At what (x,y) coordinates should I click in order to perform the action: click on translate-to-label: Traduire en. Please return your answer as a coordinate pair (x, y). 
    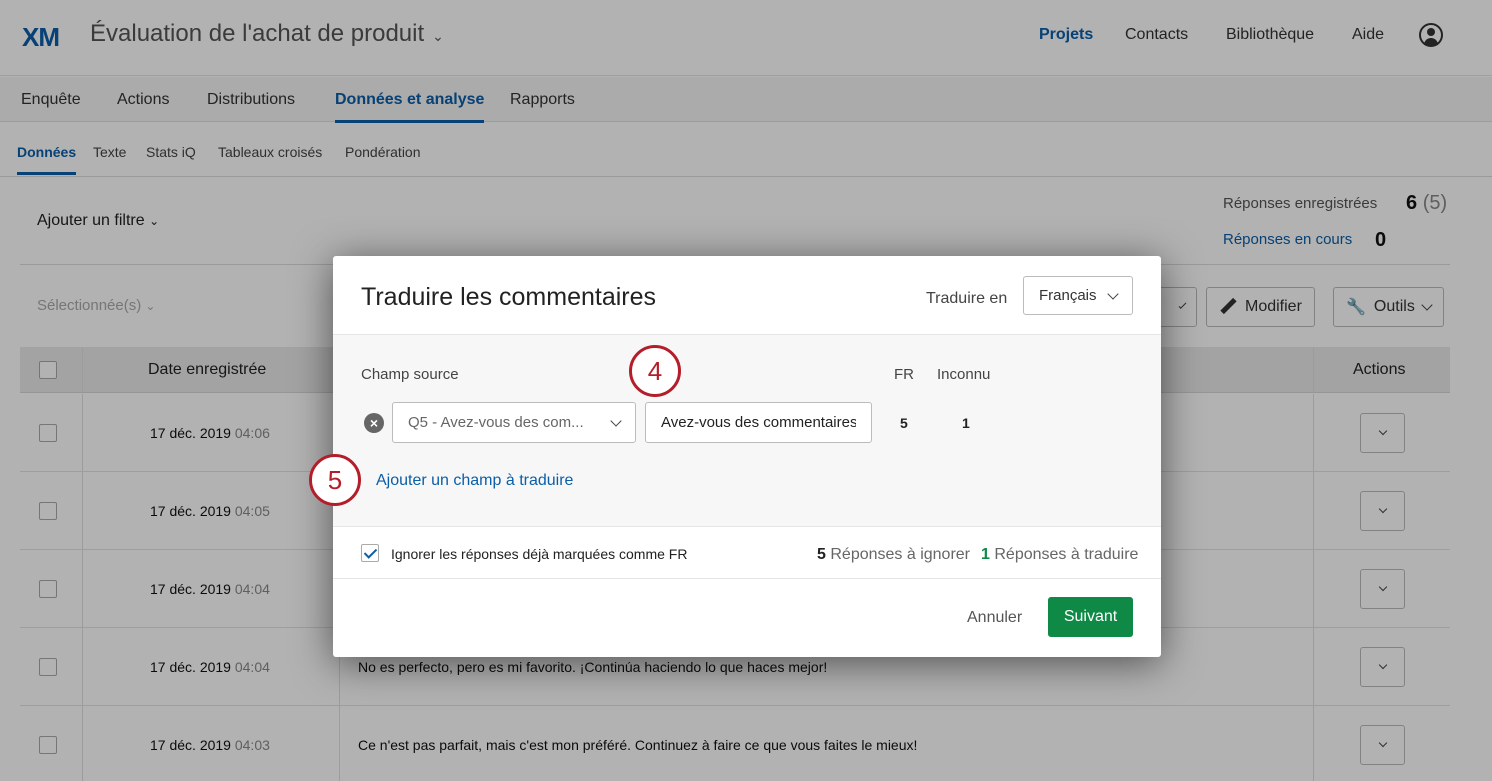
    Looking at the image, I should click on (967, 298).